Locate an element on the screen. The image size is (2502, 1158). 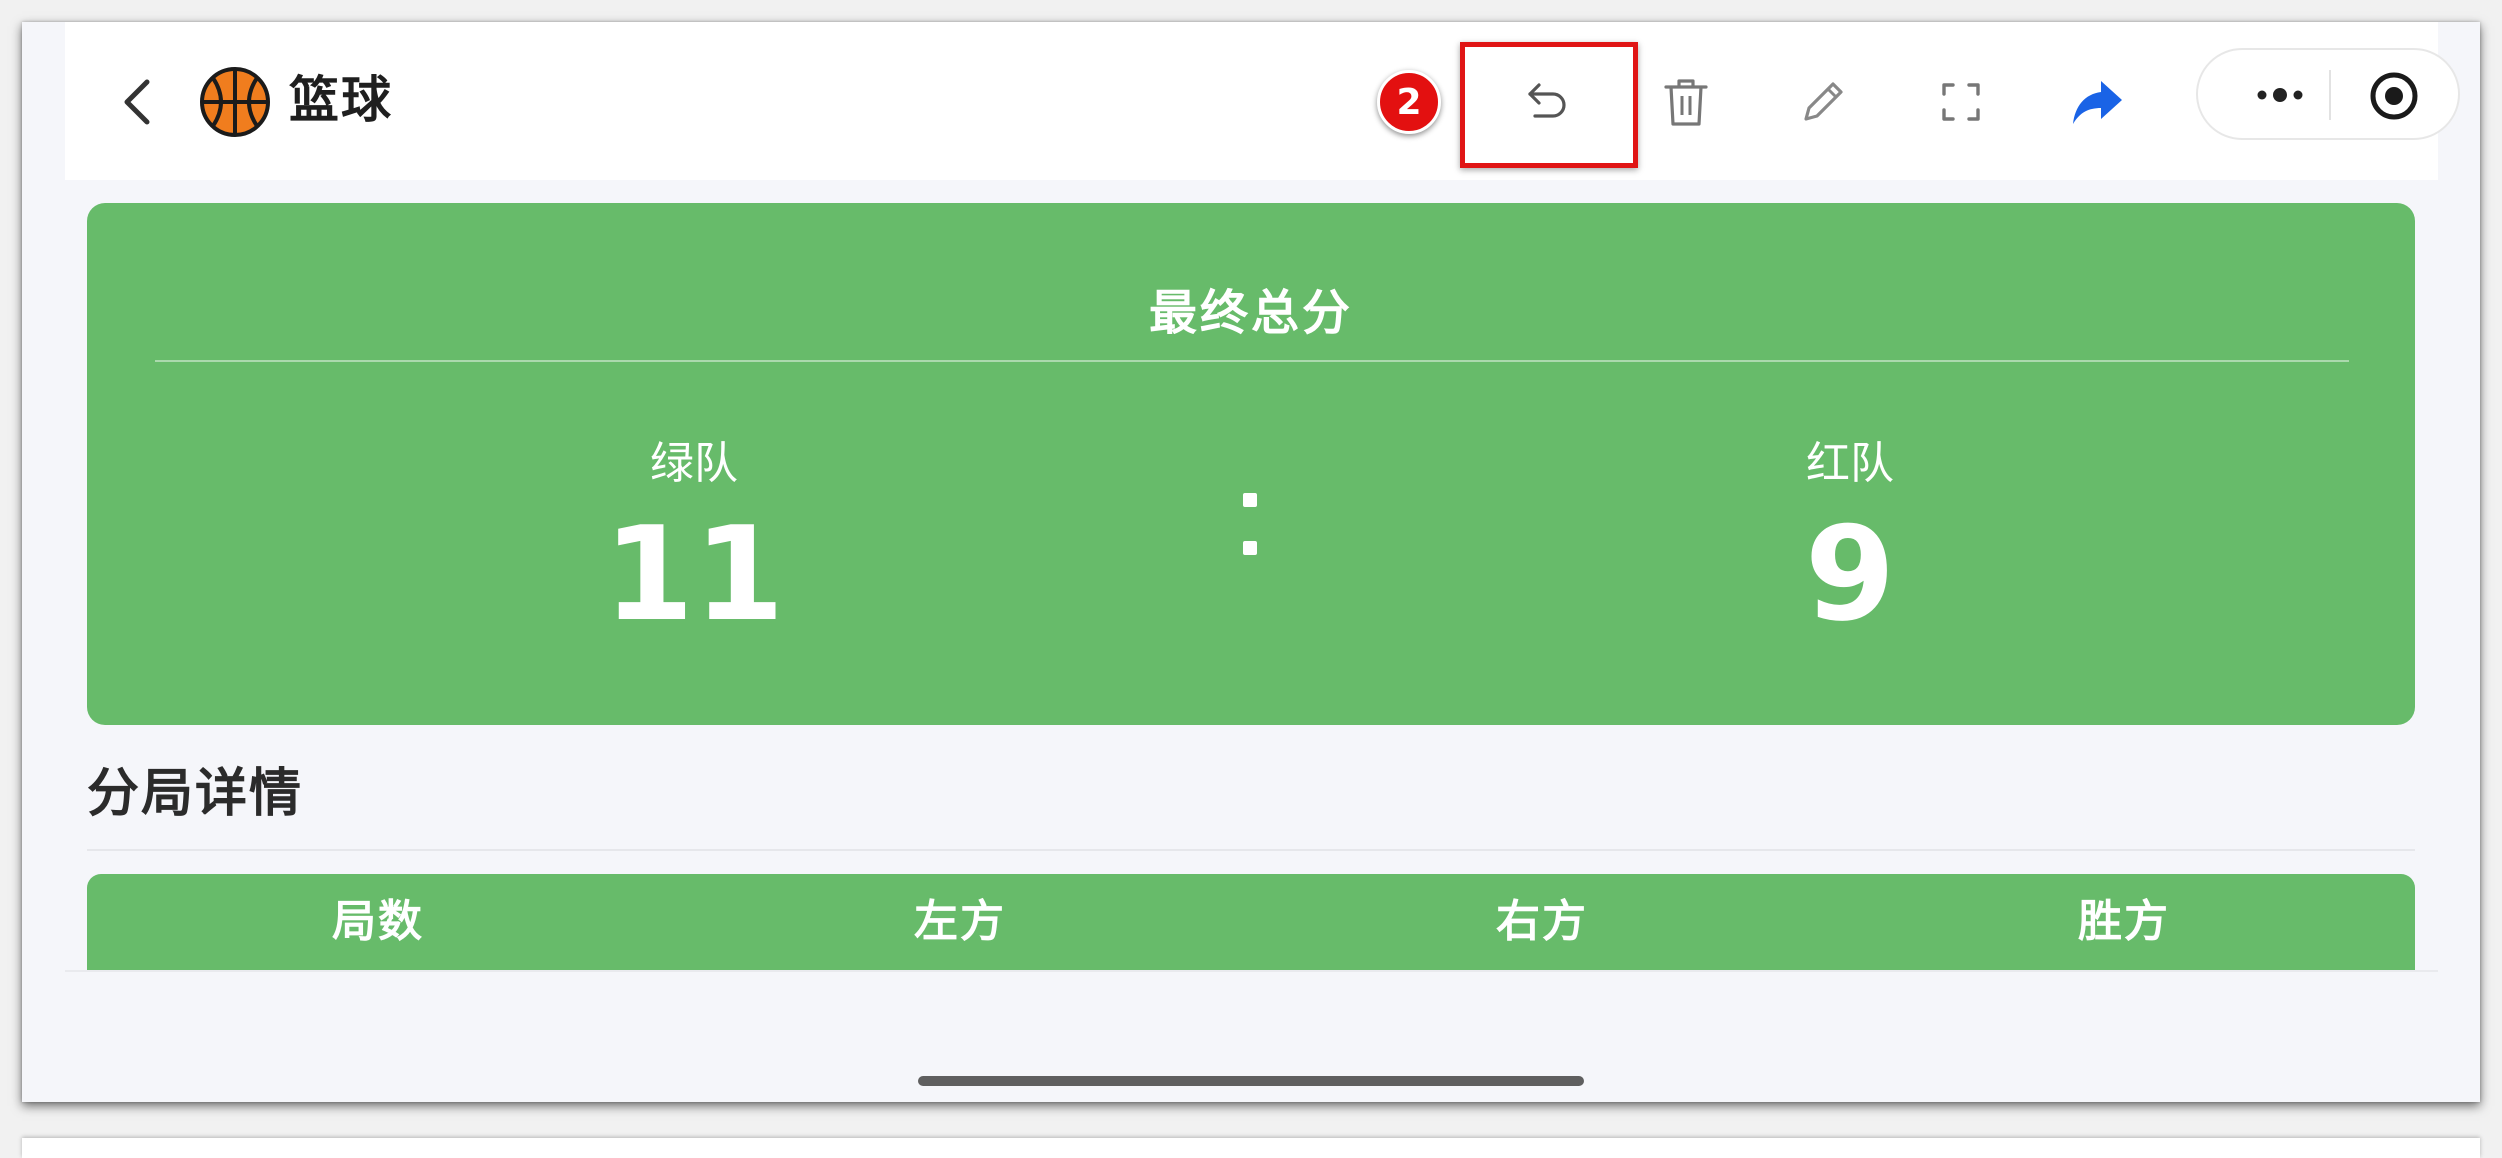
score-card-title: 最终总分 is located at coordinates (1250, 313).